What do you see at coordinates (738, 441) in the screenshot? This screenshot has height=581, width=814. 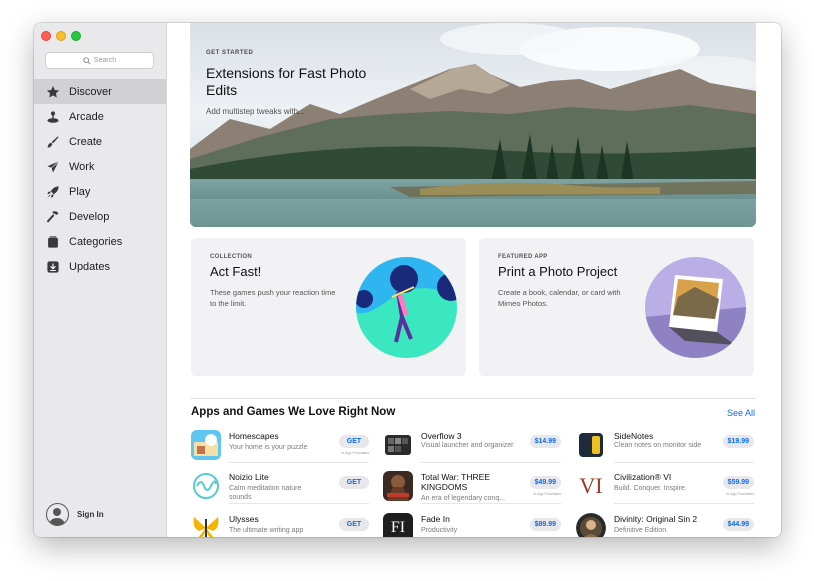 I see `price-button: $19.99` at bounding box center [738, 441].